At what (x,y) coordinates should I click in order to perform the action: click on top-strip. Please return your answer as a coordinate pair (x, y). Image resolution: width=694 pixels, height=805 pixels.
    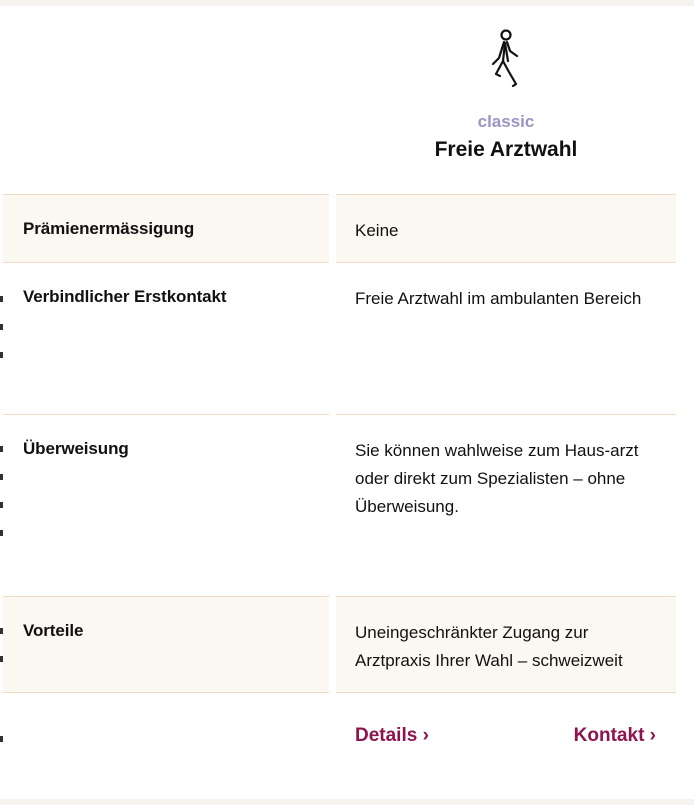
    Looking at the image, I should click on (347, 3).